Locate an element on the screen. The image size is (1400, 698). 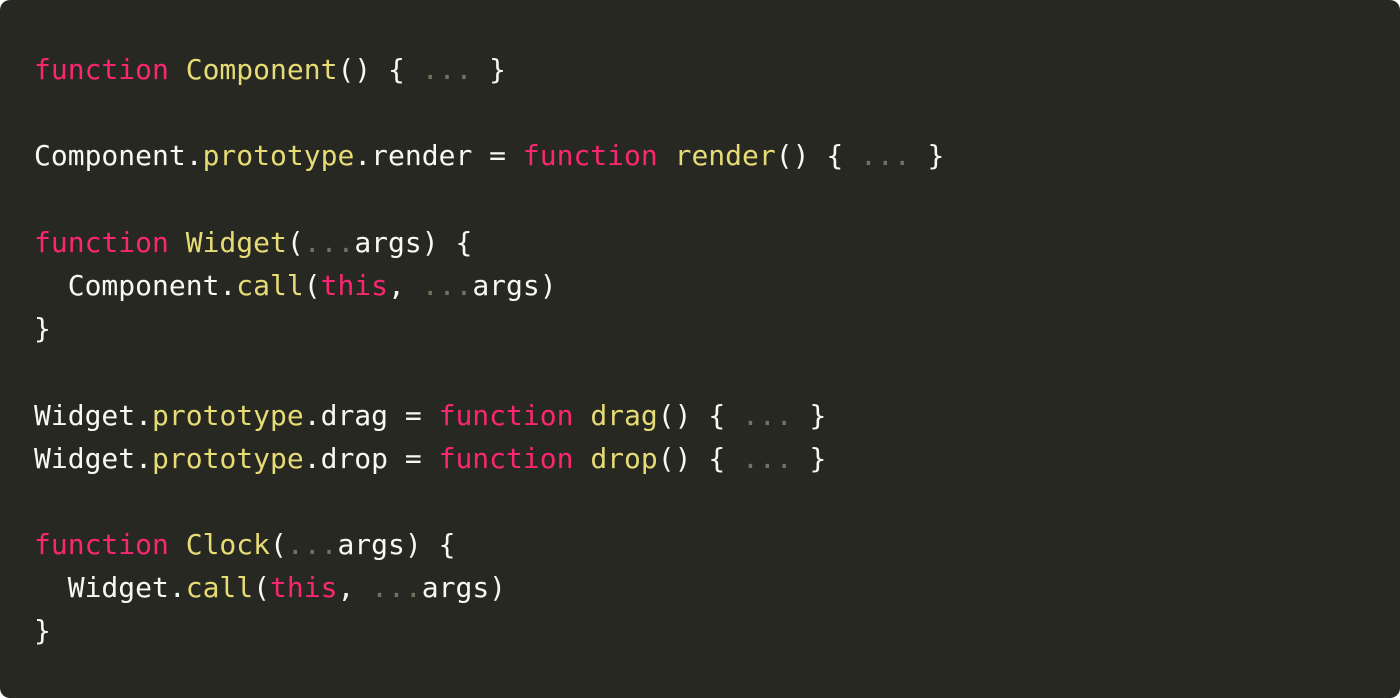
code-token-name: render is located at coordinates (725, 156).